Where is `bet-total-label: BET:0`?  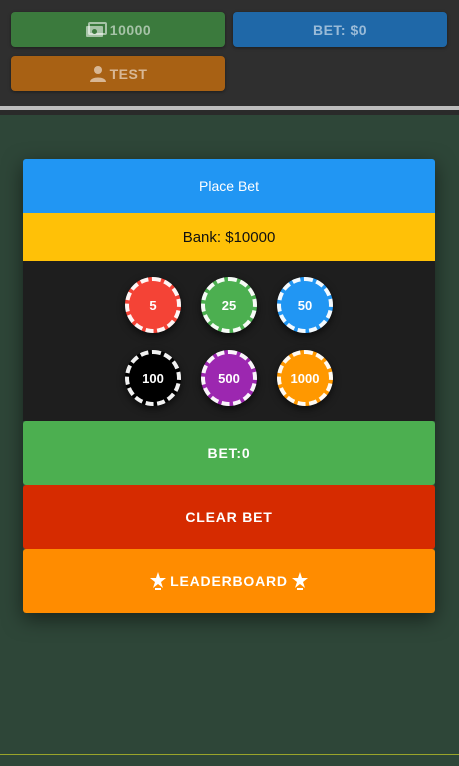
bet-total-label: BET:0 is located at coordinates (229, 453).